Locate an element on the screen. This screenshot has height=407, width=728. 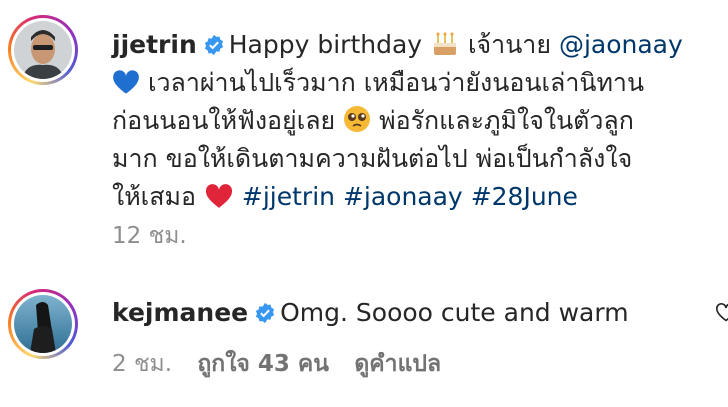
username-jjetrin: jjetrin is located at coordinates (154, 44).